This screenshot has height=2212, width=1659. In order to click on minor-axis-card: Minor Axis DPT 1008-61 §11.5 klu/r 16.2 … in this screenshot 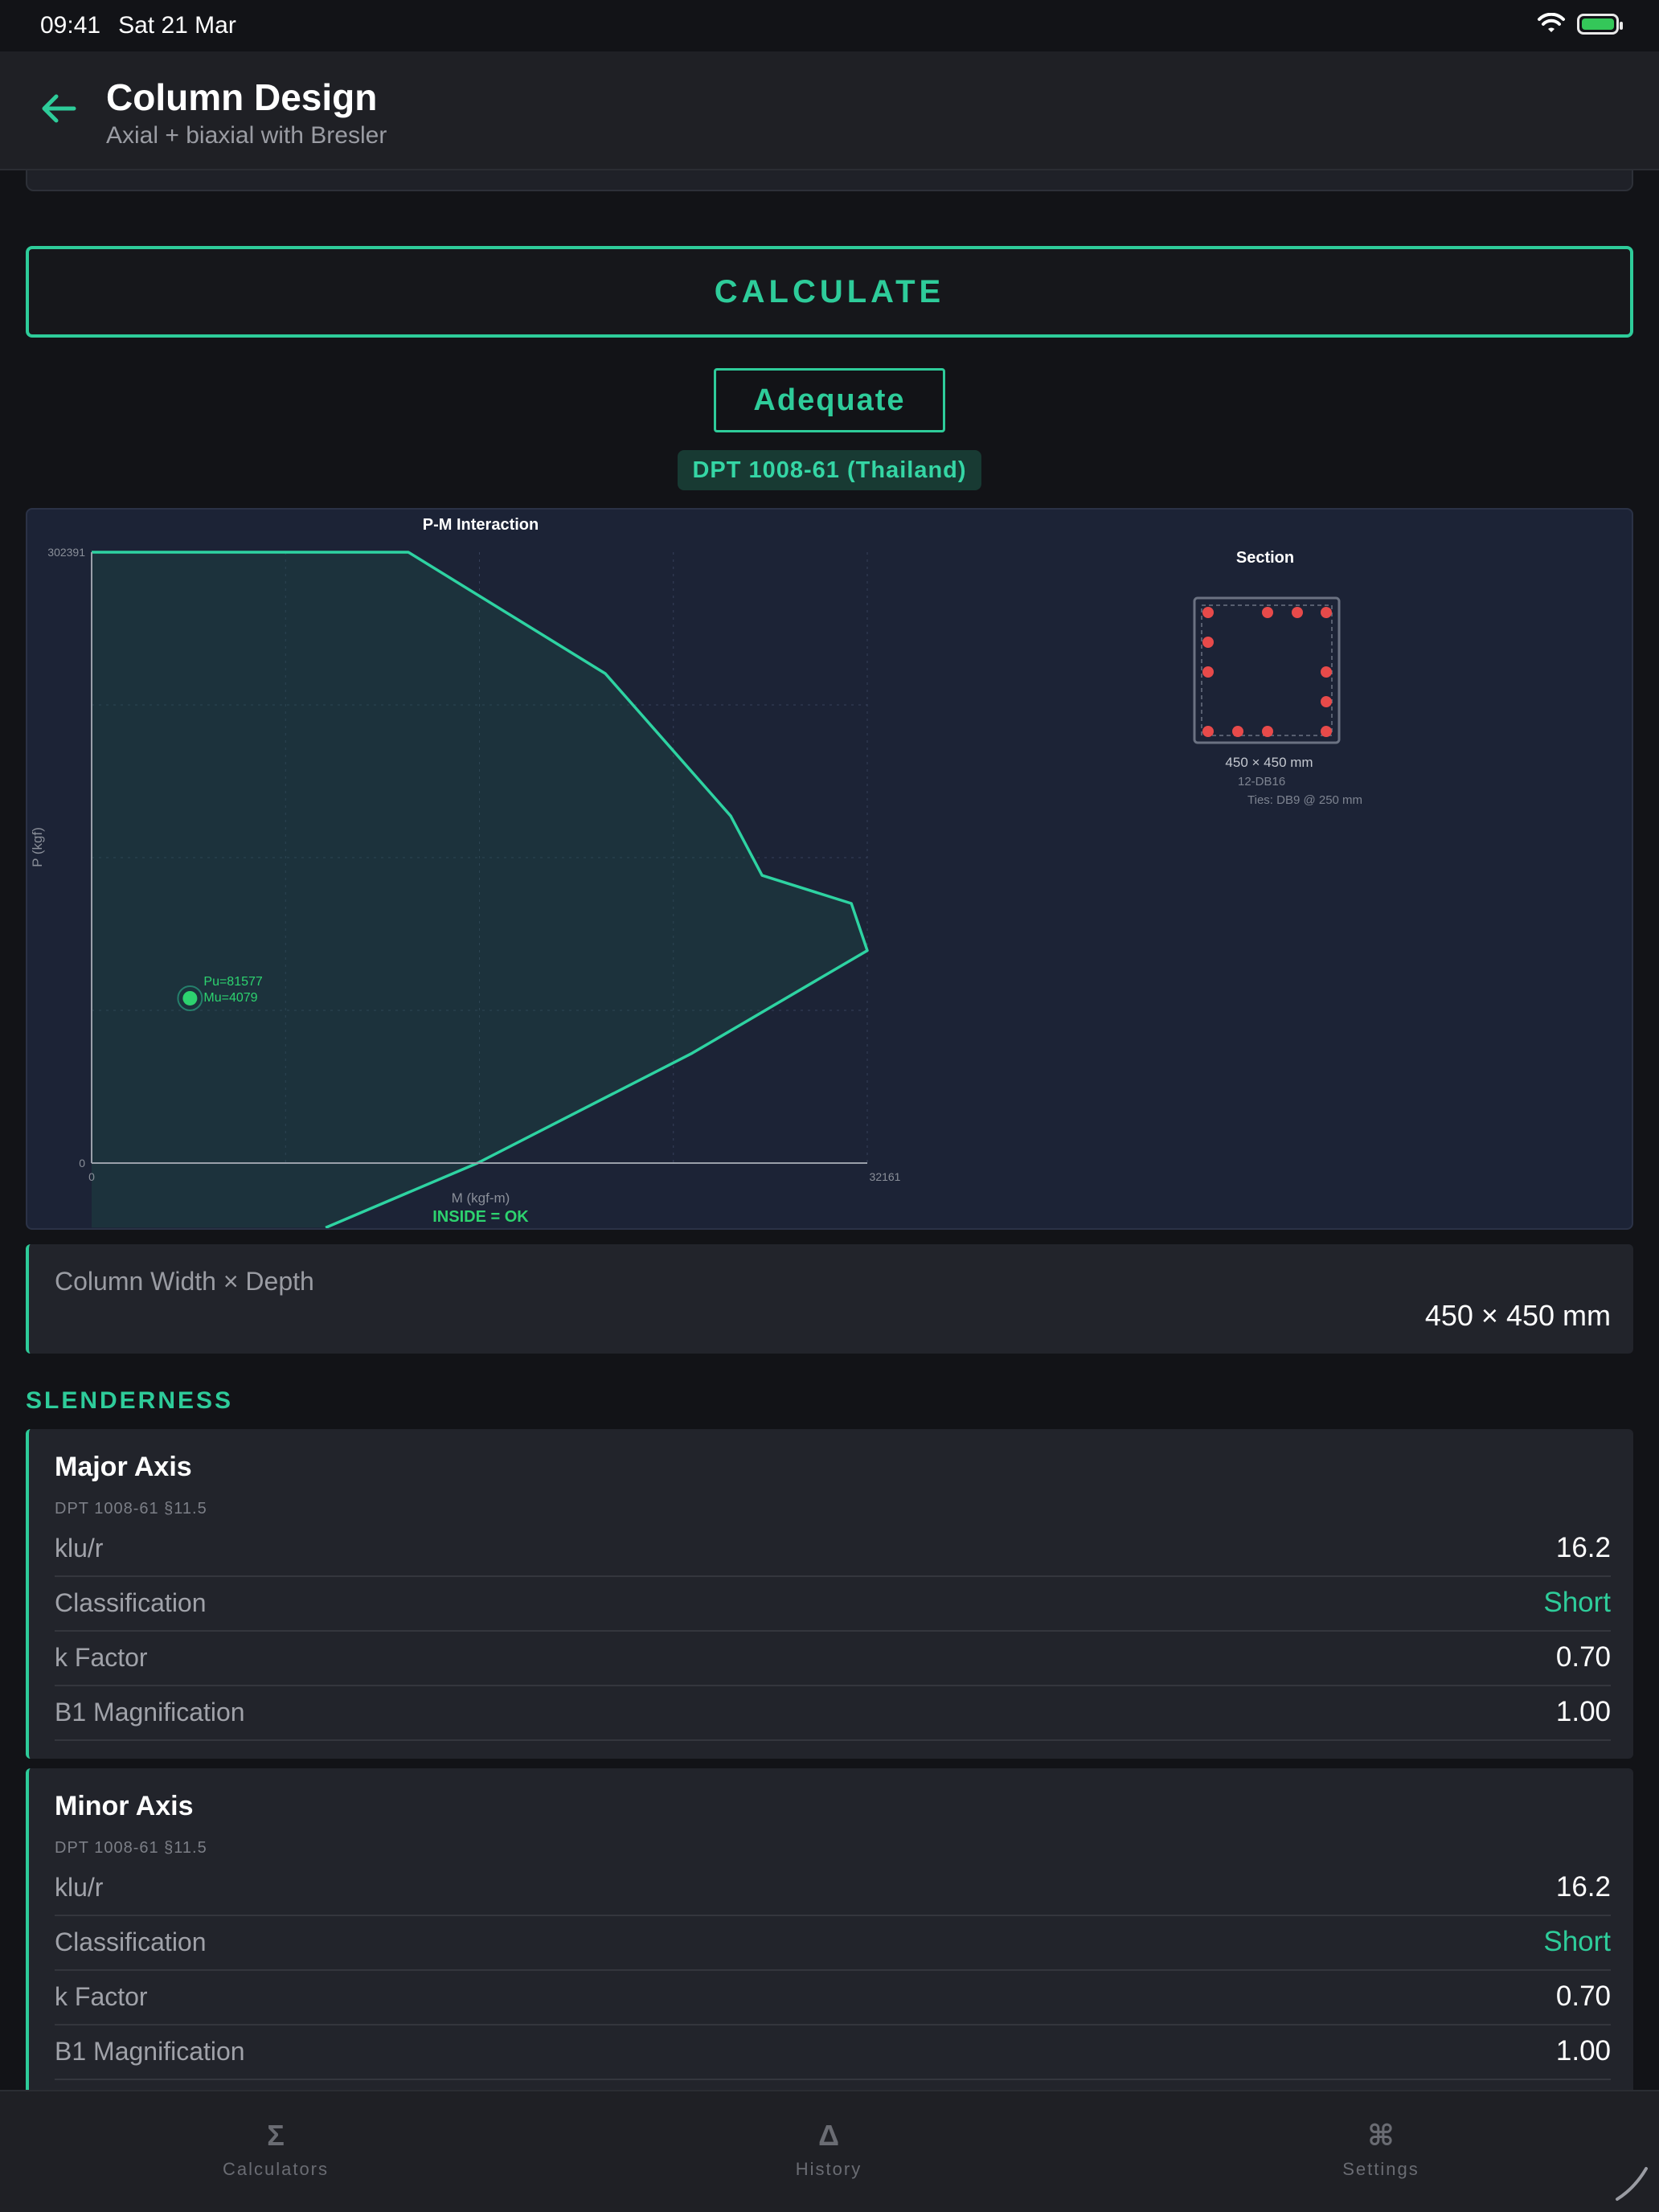, I will do `click(829, 1929)`.